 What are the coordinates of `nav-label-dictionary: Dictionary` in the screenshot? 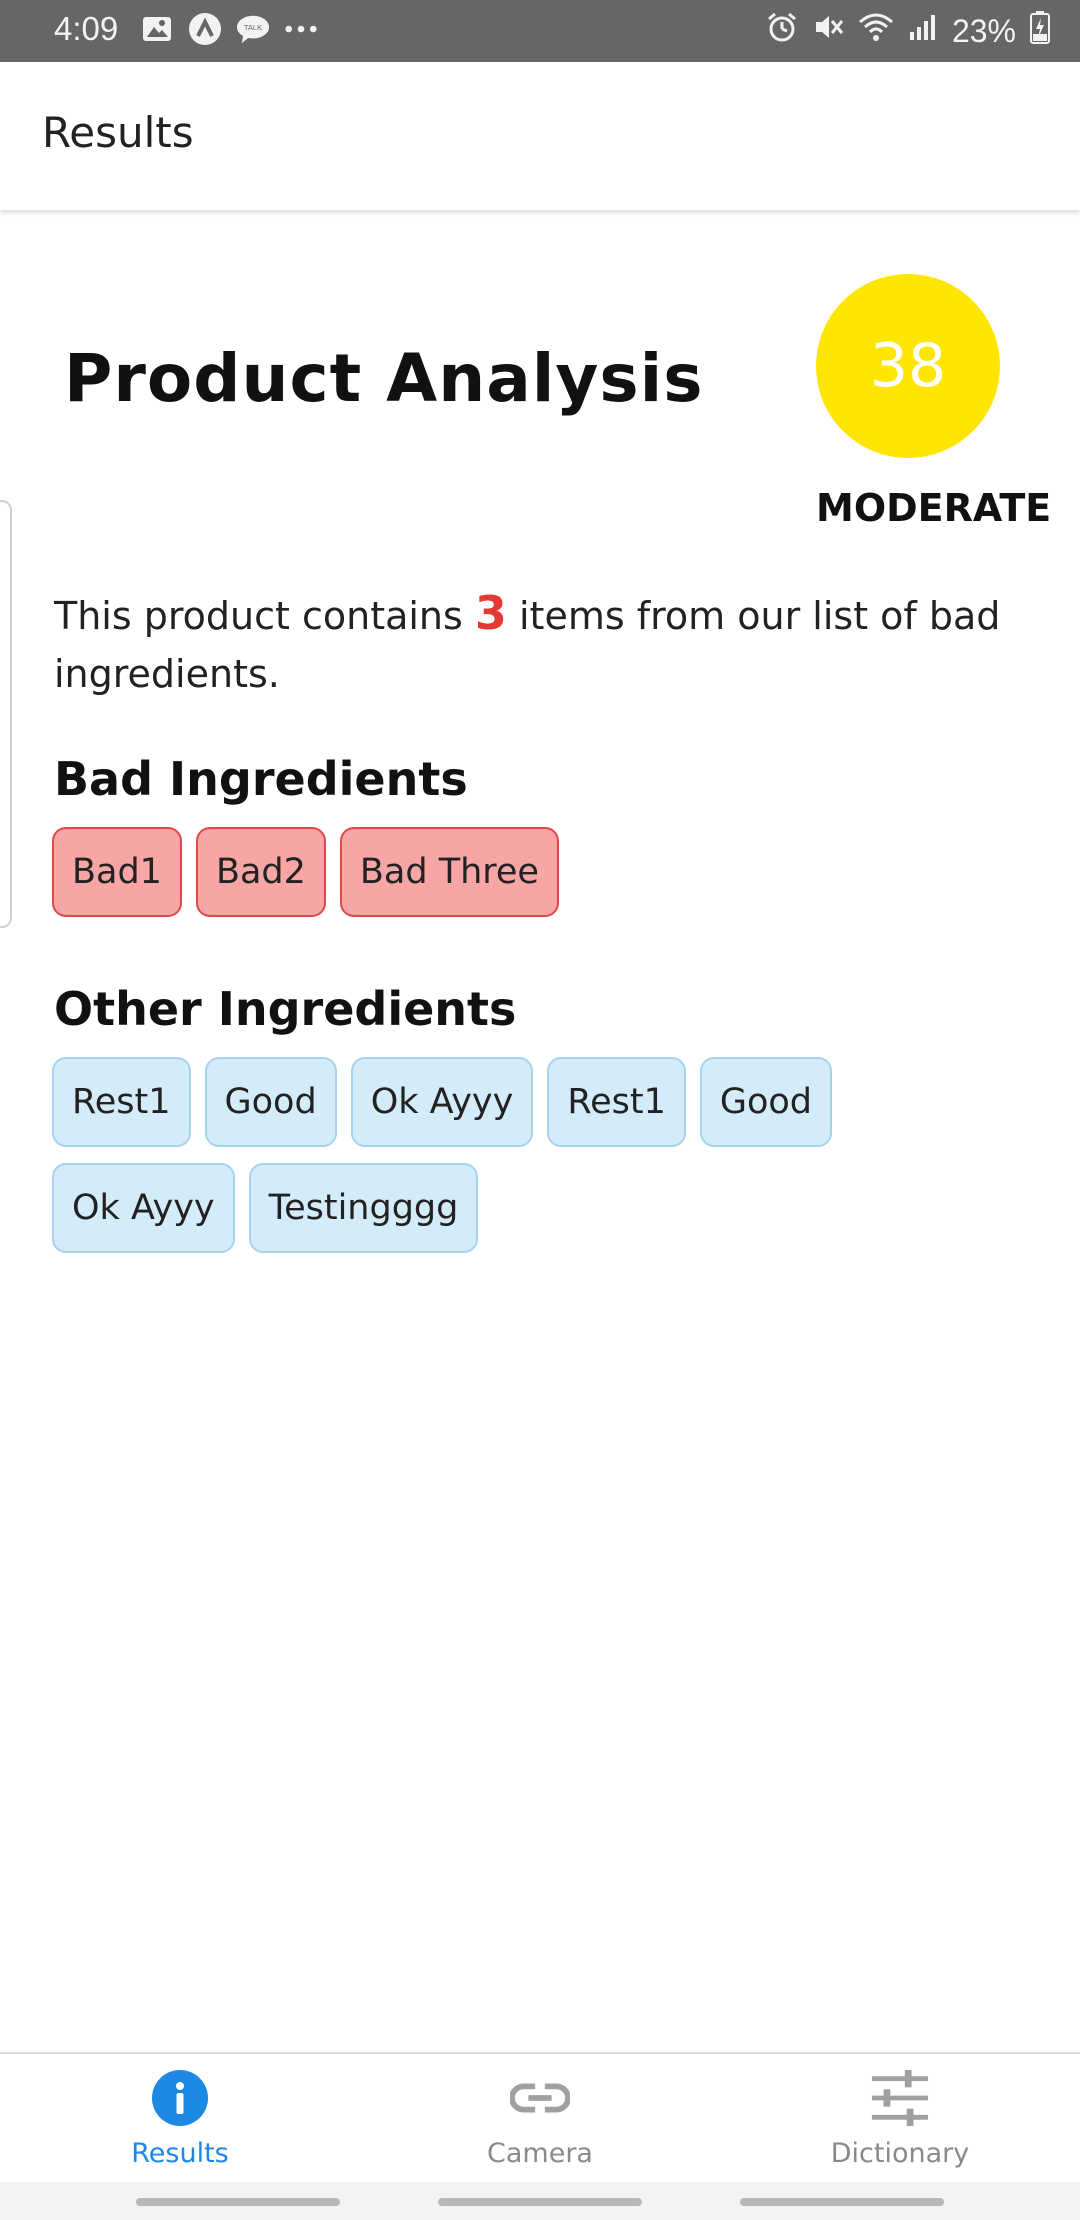 It's located at (900, 2153).